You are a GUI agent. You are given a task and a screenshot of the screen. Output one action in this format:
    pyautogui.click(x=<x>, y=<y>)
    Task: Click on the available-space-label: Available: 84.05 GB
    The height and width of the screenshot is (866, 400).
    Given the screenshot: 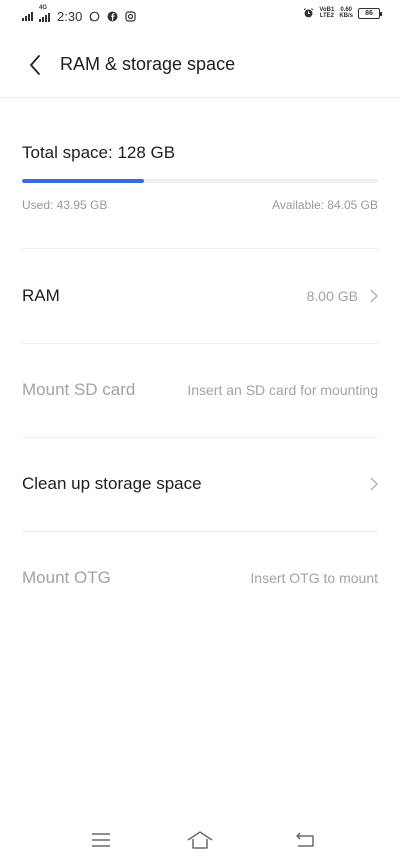 What is the action you would take?
    pyautogui.click(x=325, y=205)
    